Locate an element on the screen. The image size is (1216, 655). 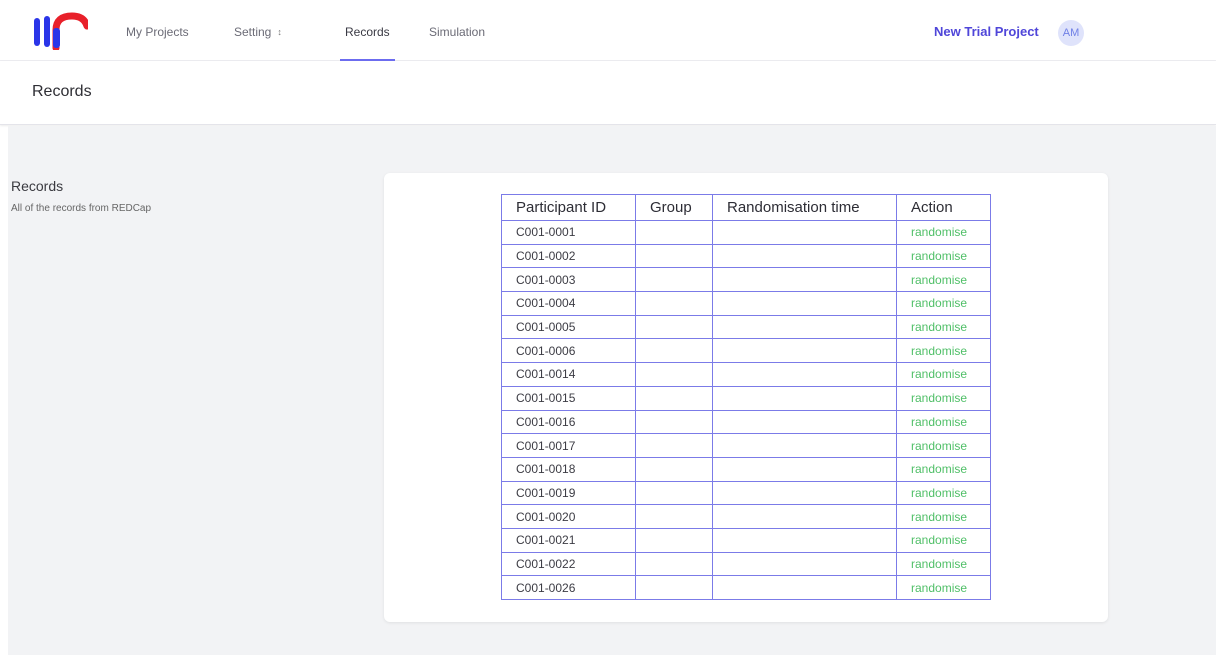
page-title: Records is located at coordinates (62, 91).